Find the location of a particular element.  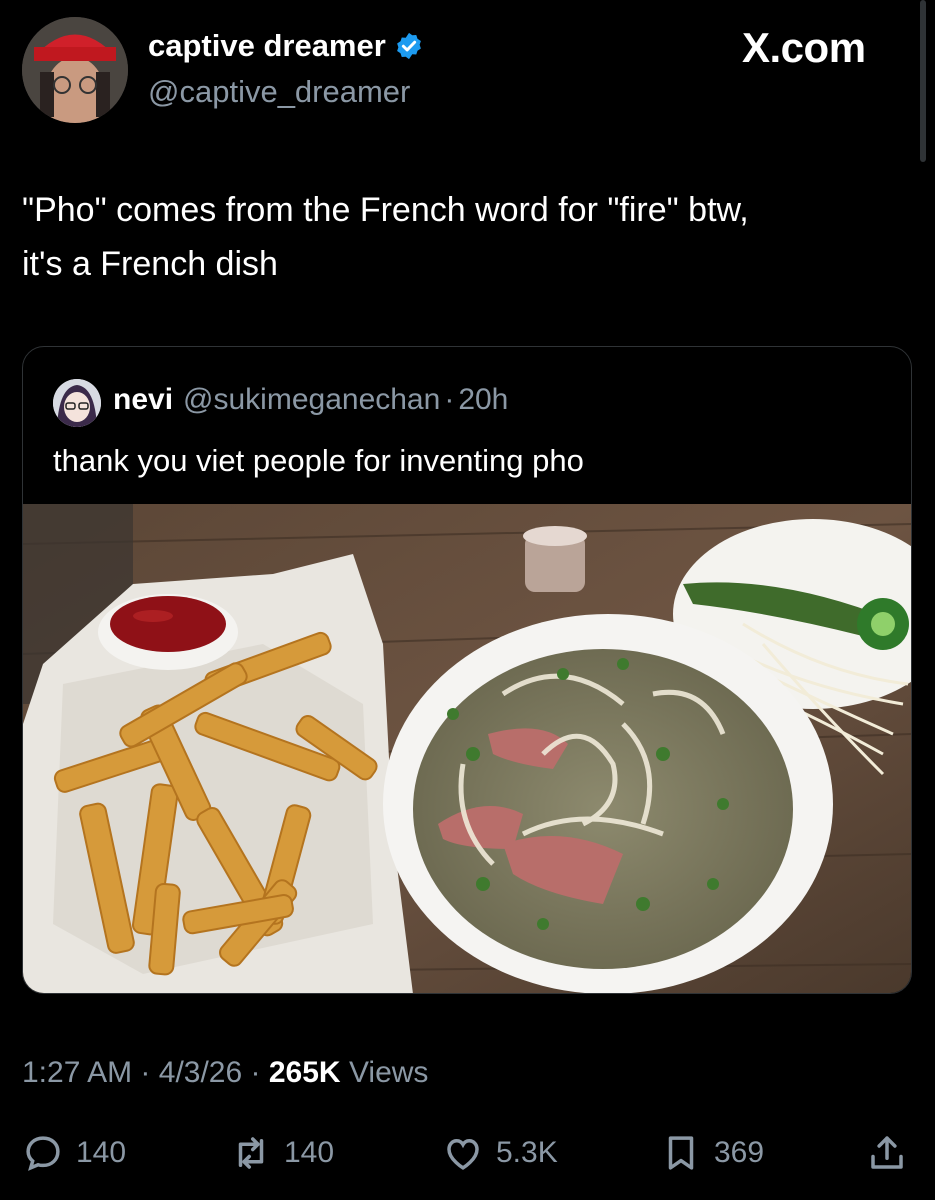

repost-icon is located at coordinates (251, 1153).